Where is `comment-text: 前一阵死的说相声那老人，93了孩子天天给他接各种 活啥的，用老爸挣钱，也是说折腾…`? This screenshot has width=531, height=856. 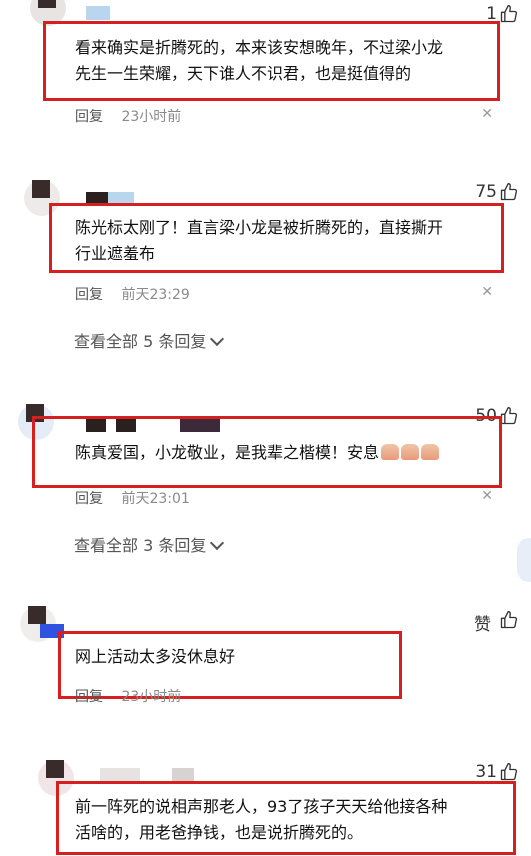 comment-text: 前一阵死的说相声那老人，93了孩子天天给他接各种 活啥的，用老爸挣钱，也是说折腾… is located at coordinates (290, 820).